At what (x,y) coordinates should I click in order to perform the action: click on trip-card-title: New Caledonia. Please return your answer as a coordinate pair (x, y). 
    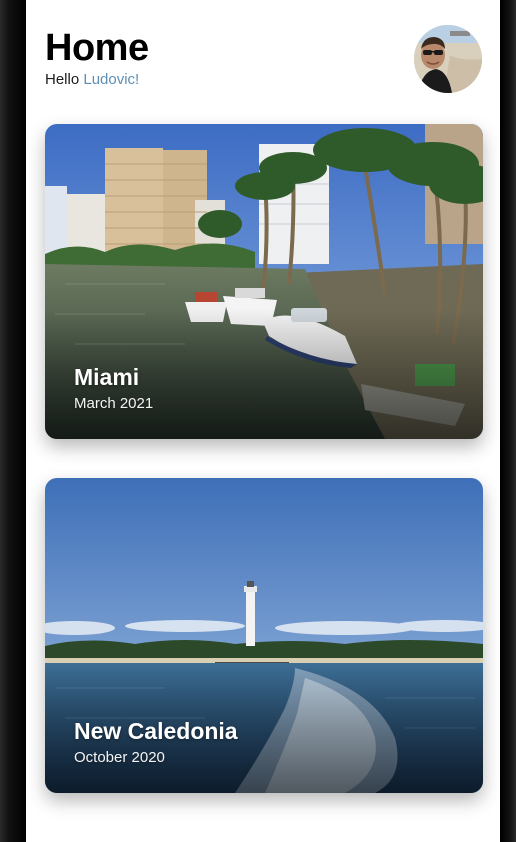
    Looking at the image, I should click on (156, 731).